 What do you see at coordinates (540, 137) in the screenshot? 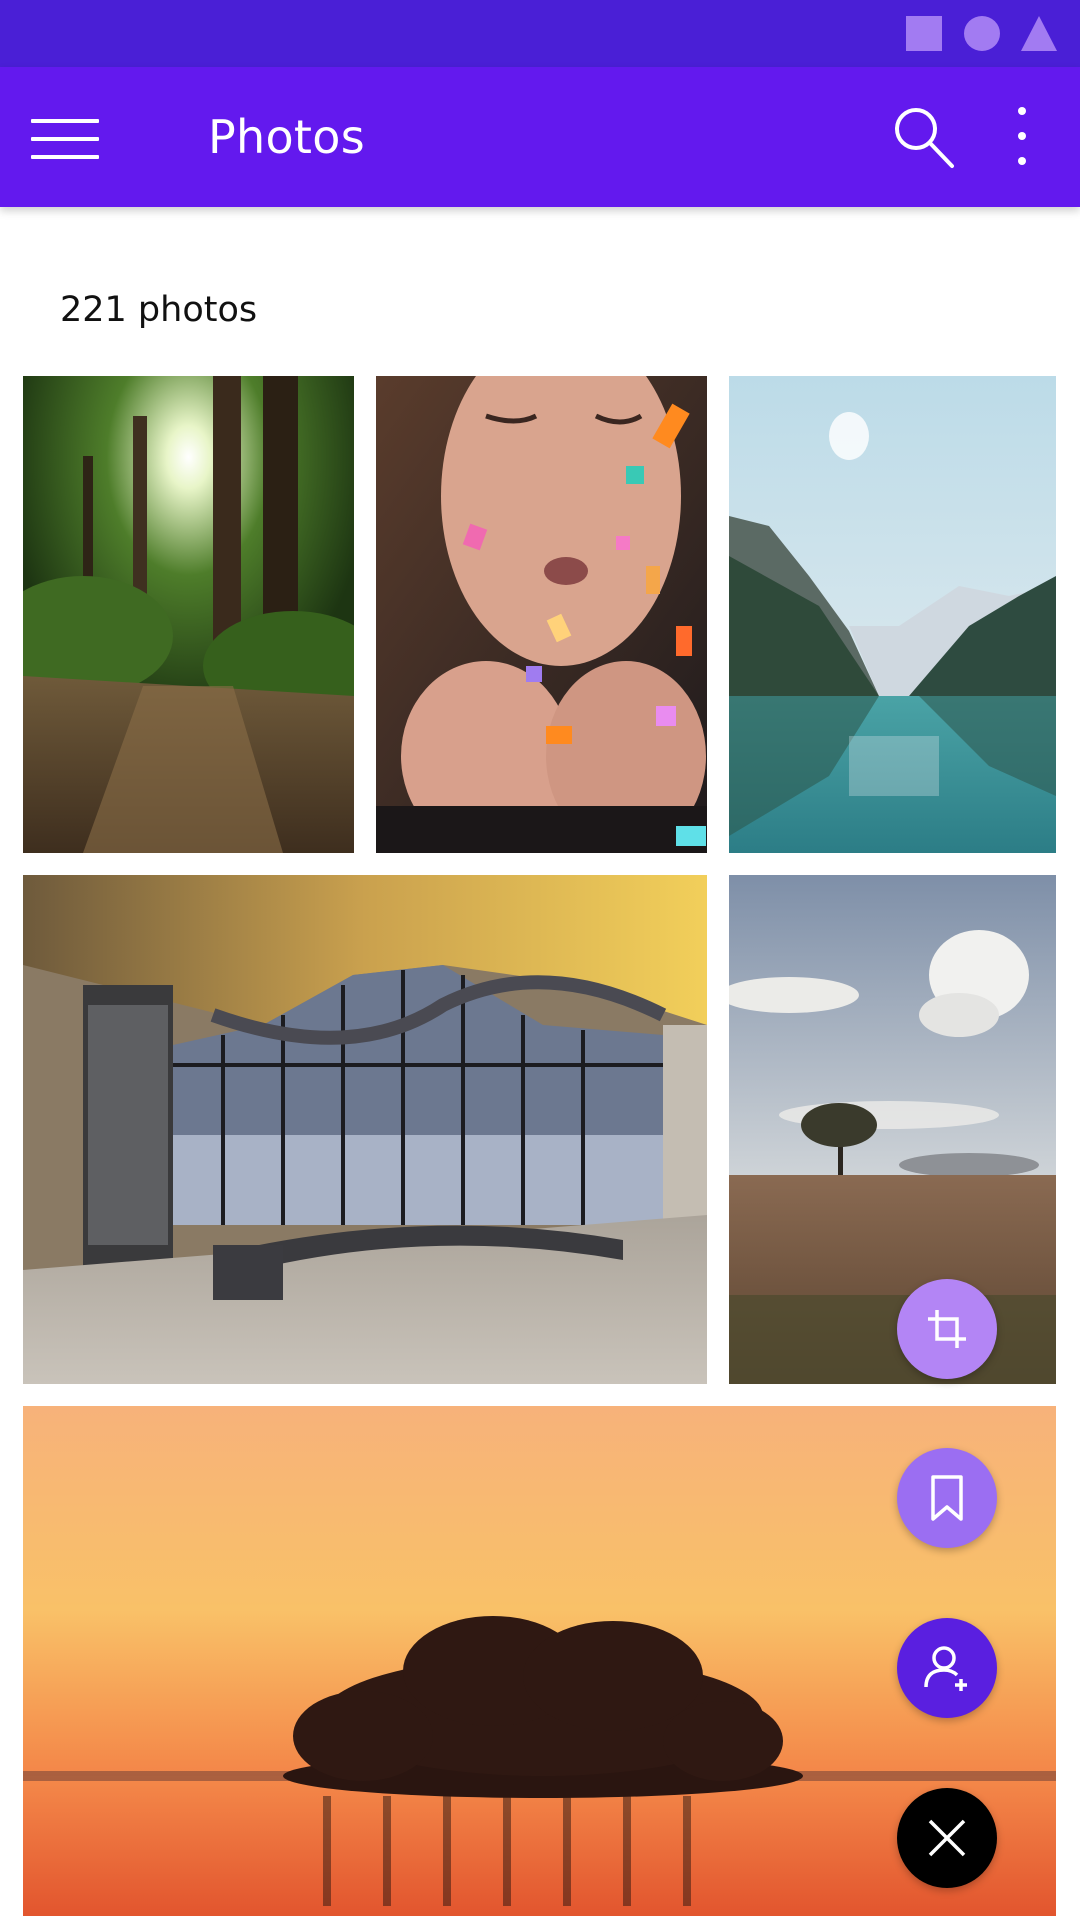
I see `app-bar: Photos` at bounding box center [540, 137].